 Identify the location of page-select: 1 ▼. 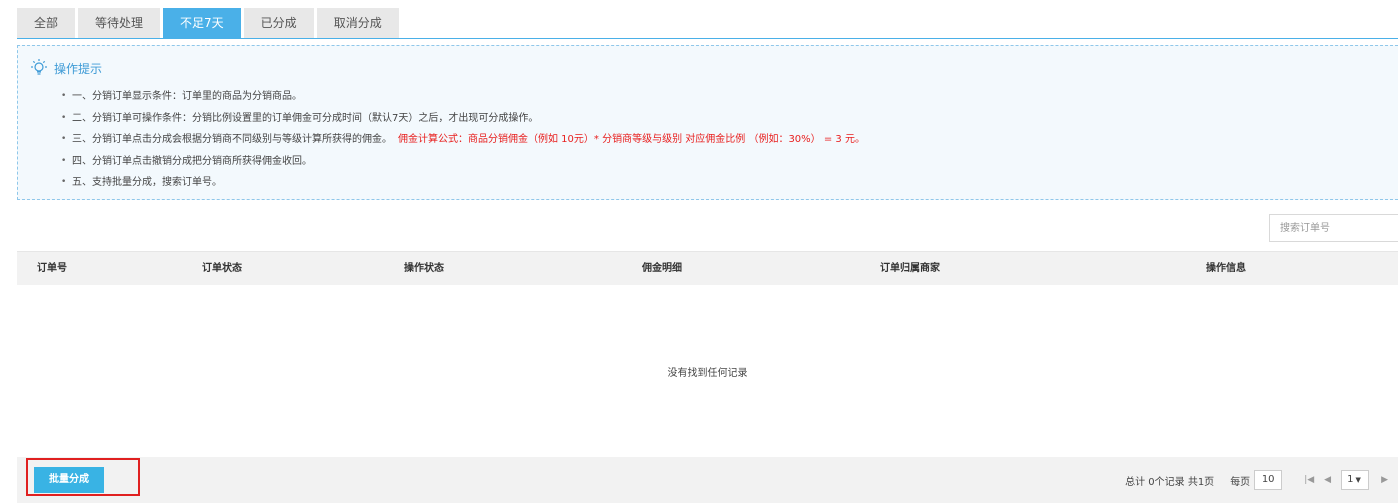
(1355, 480).